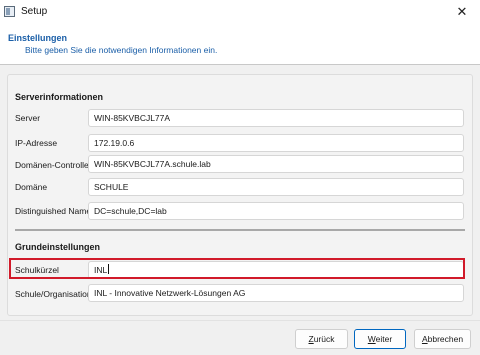 This screenshot has width=480, height=355. I want to click on highlight-box, so click(237, 268).